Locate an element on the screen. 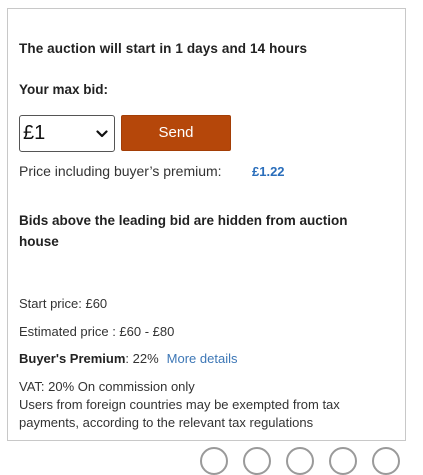 The height and width of the screenshot is (475, 423). chevron-down-icon is located at coordinates (102, 134).